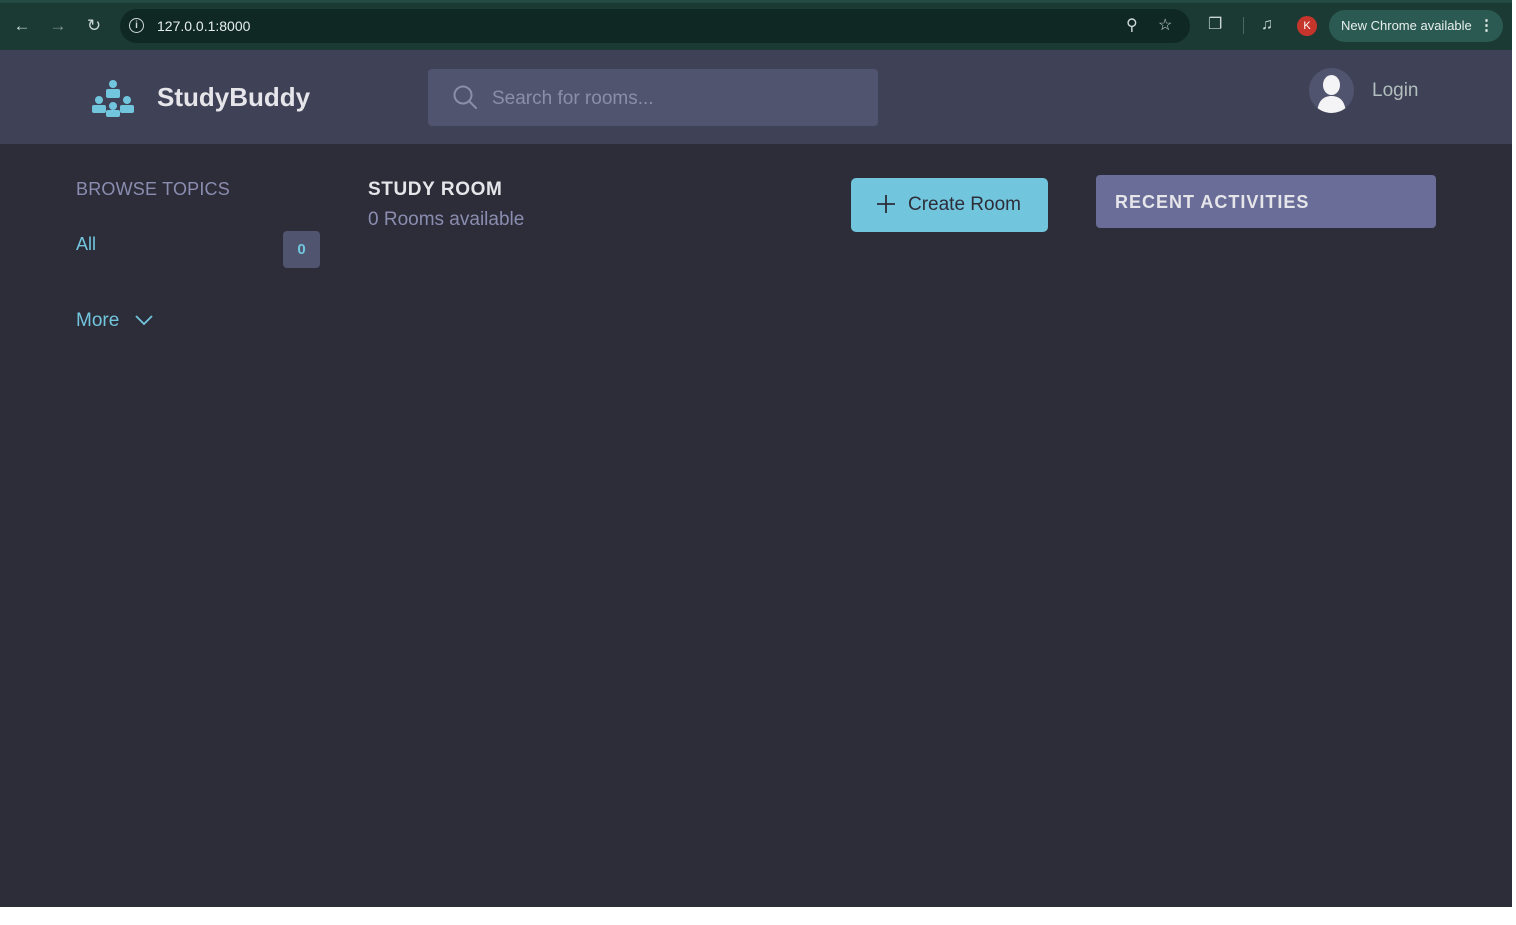 The height and width of the screenshot is (925, 1516). I want to click on login-link: Login, so click(1395, 91).